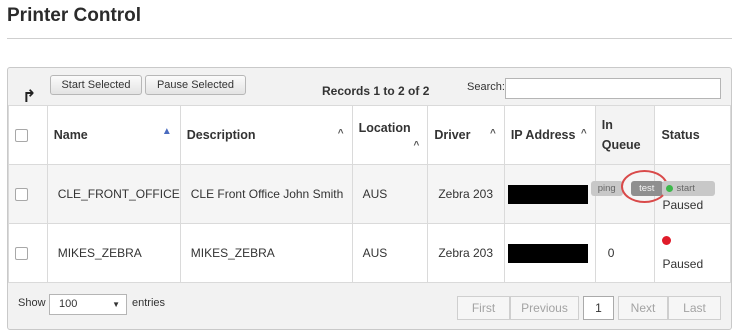 The width and height of the screenshot is (737, 335). What do you see at coordinates (116, 304) in the screenshot?
I see `chevron-down-icon: ▼` at bounding box center [116, 304].